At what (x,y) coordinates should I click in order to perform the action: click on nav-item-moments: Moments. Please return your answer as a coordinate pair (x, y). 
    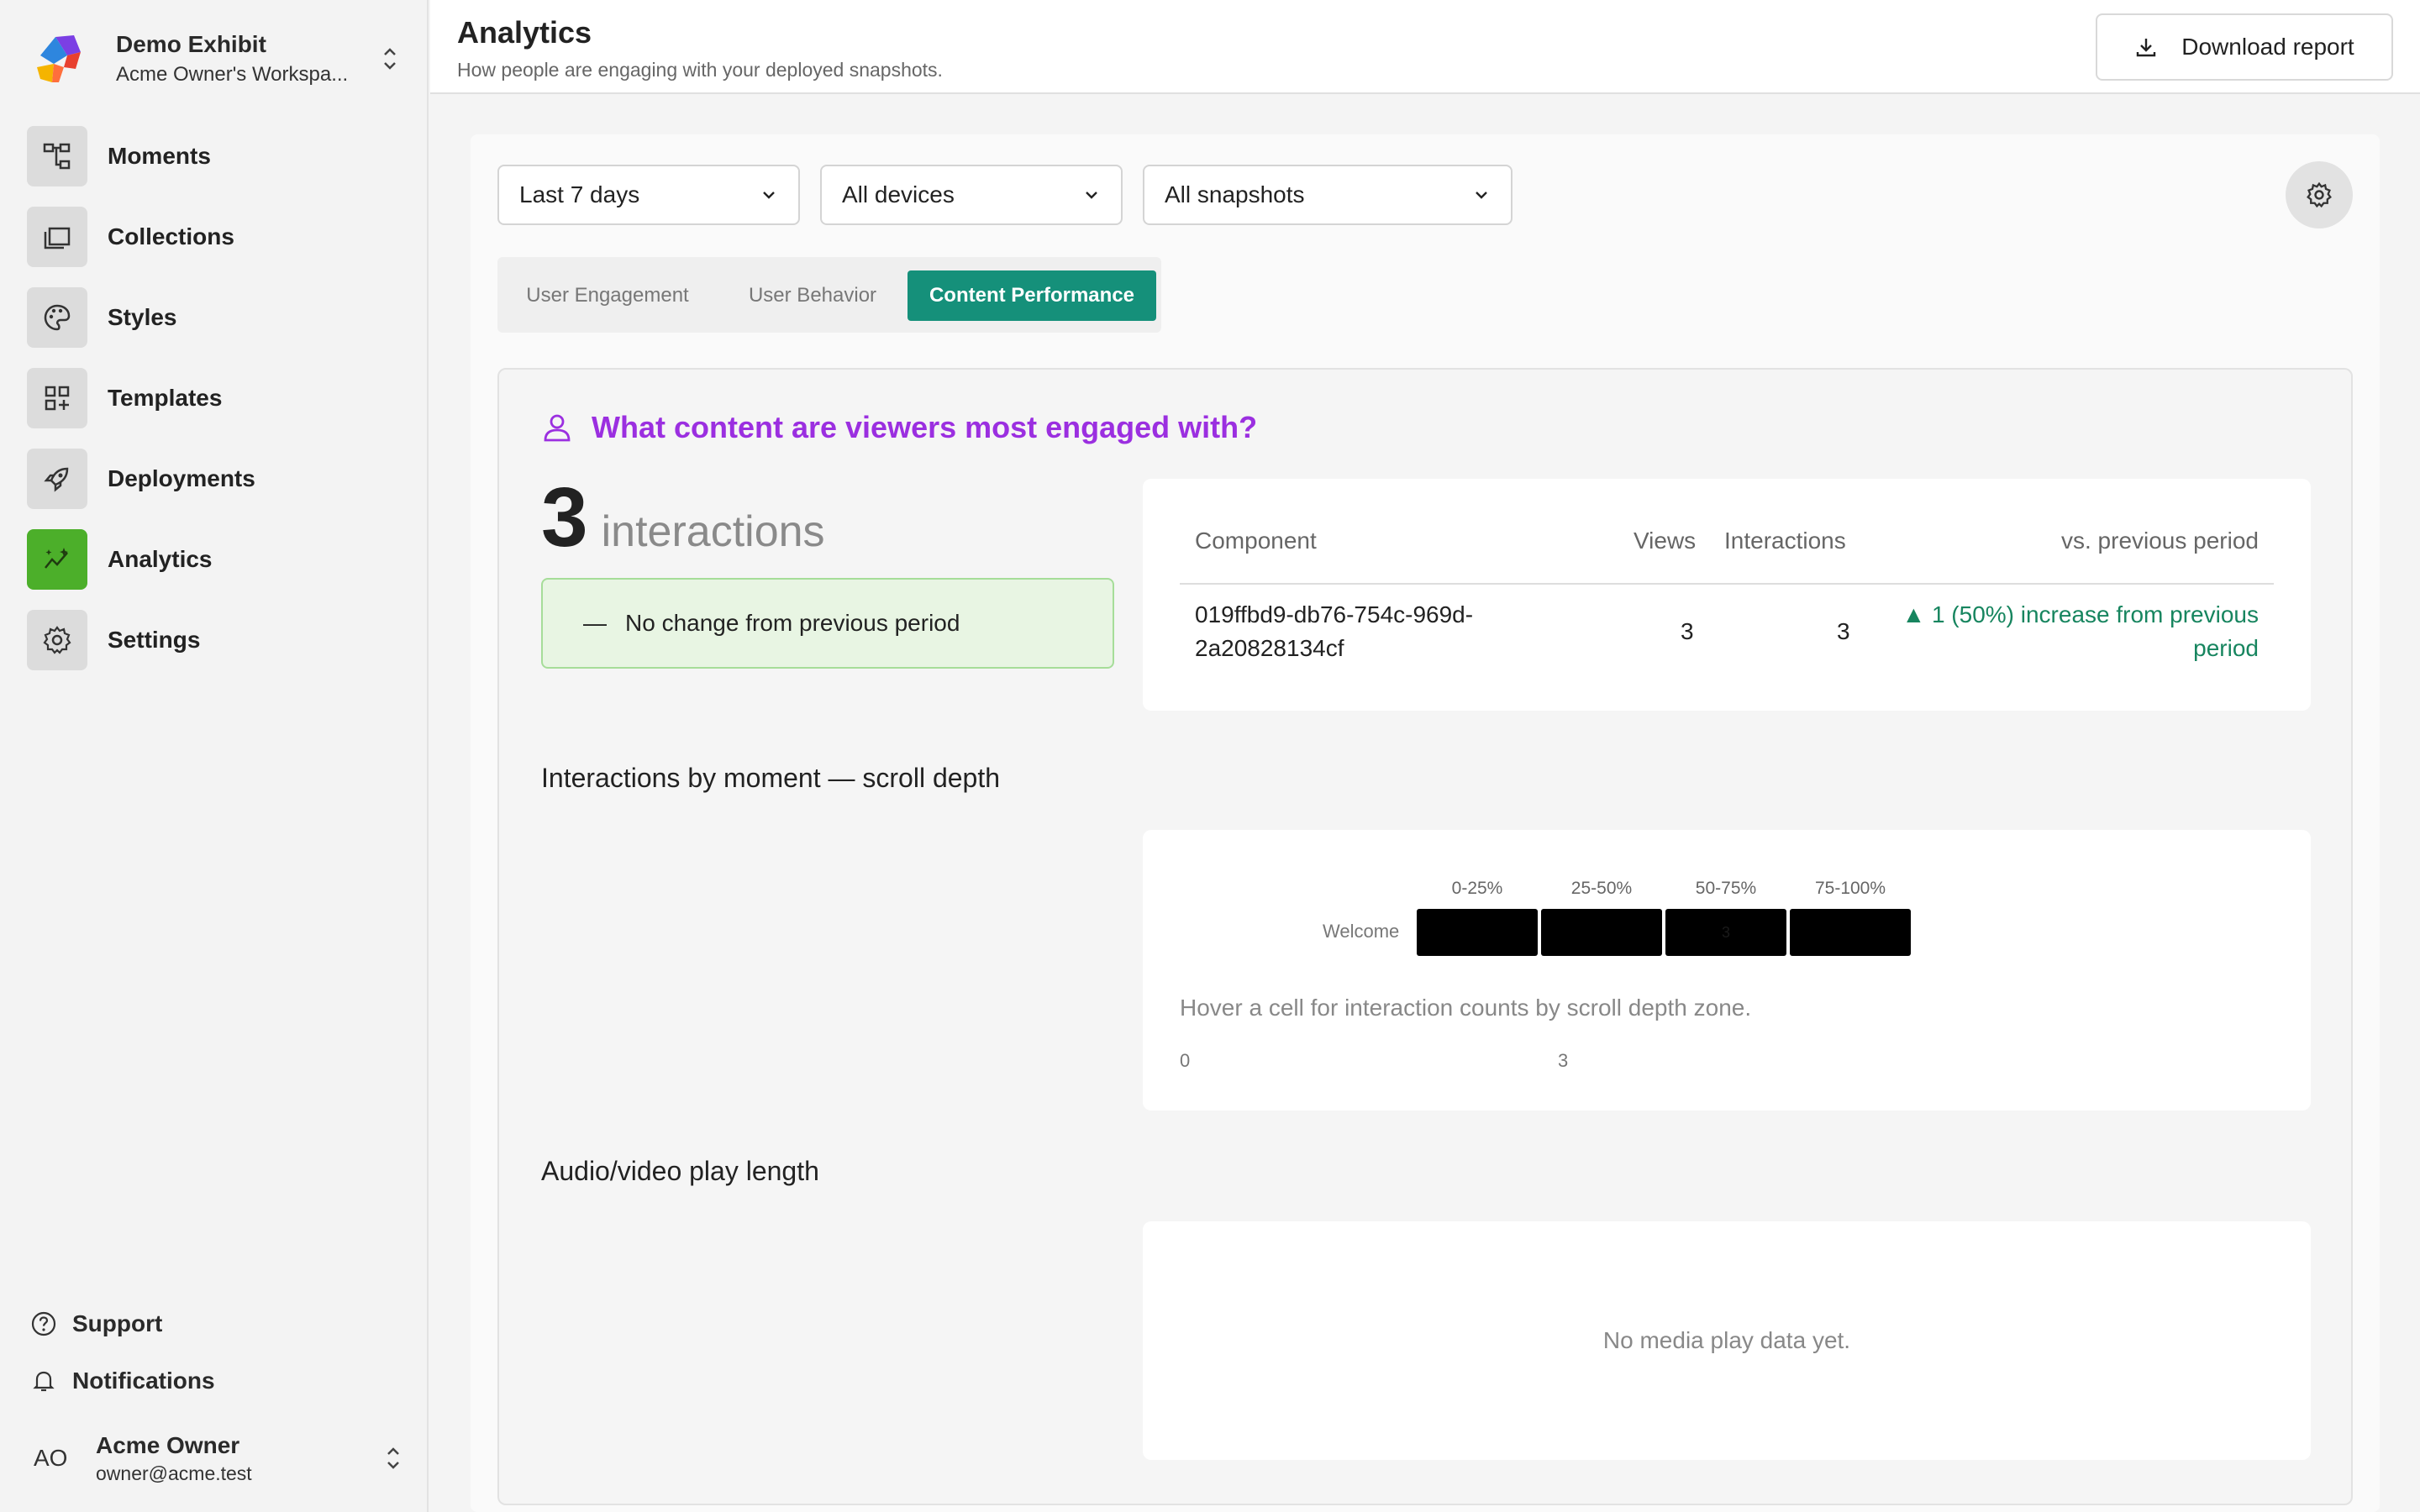
    Looking at the image, I should click on (216, 156).